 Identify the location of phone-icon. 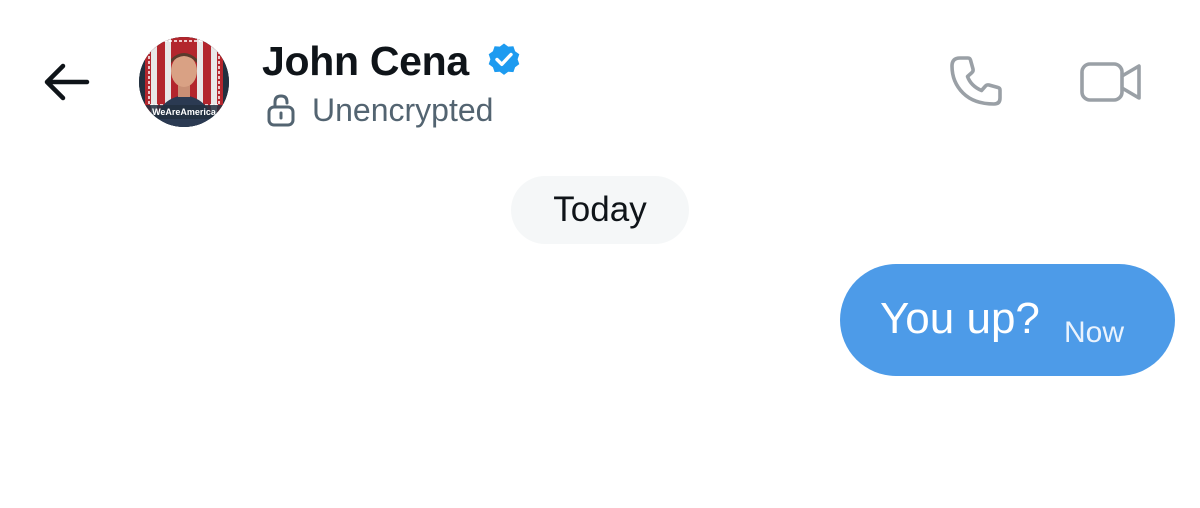
(976, 81).